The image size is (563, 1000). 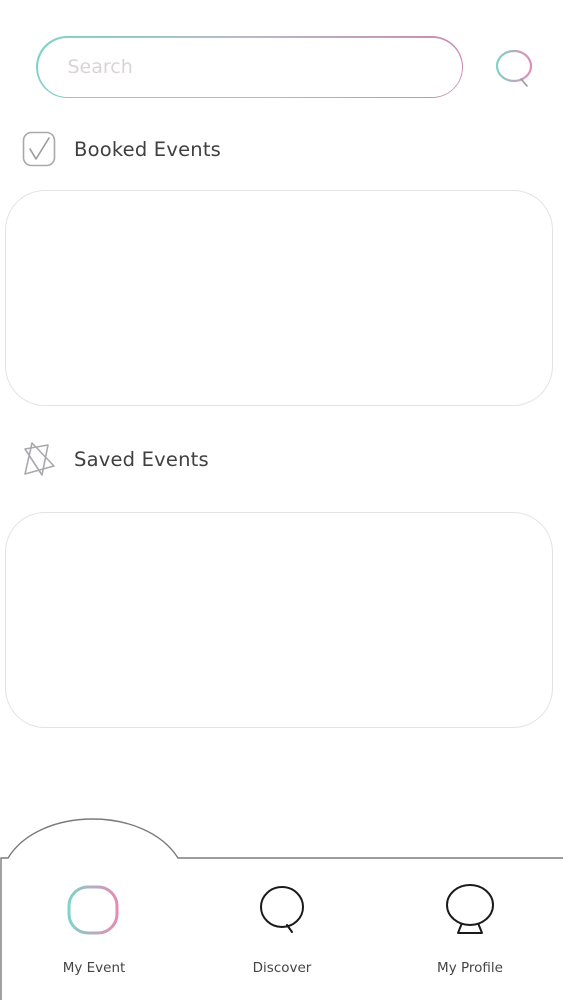 I want to click on search-input, so click(x=264, y=67).